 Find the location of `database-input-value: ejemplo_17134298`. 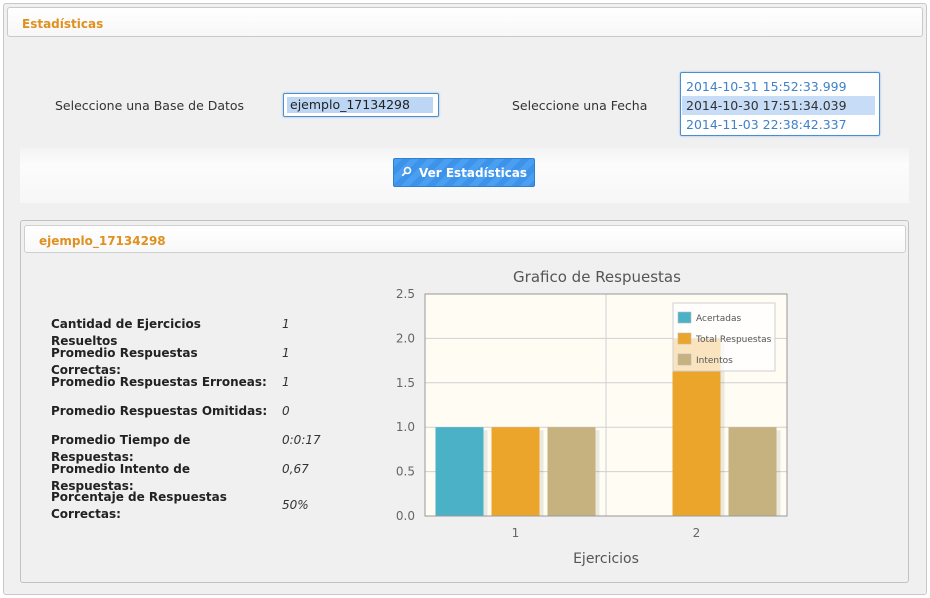

database-input-value: ejemplo_17134298 is located at coordinates (360, 105).